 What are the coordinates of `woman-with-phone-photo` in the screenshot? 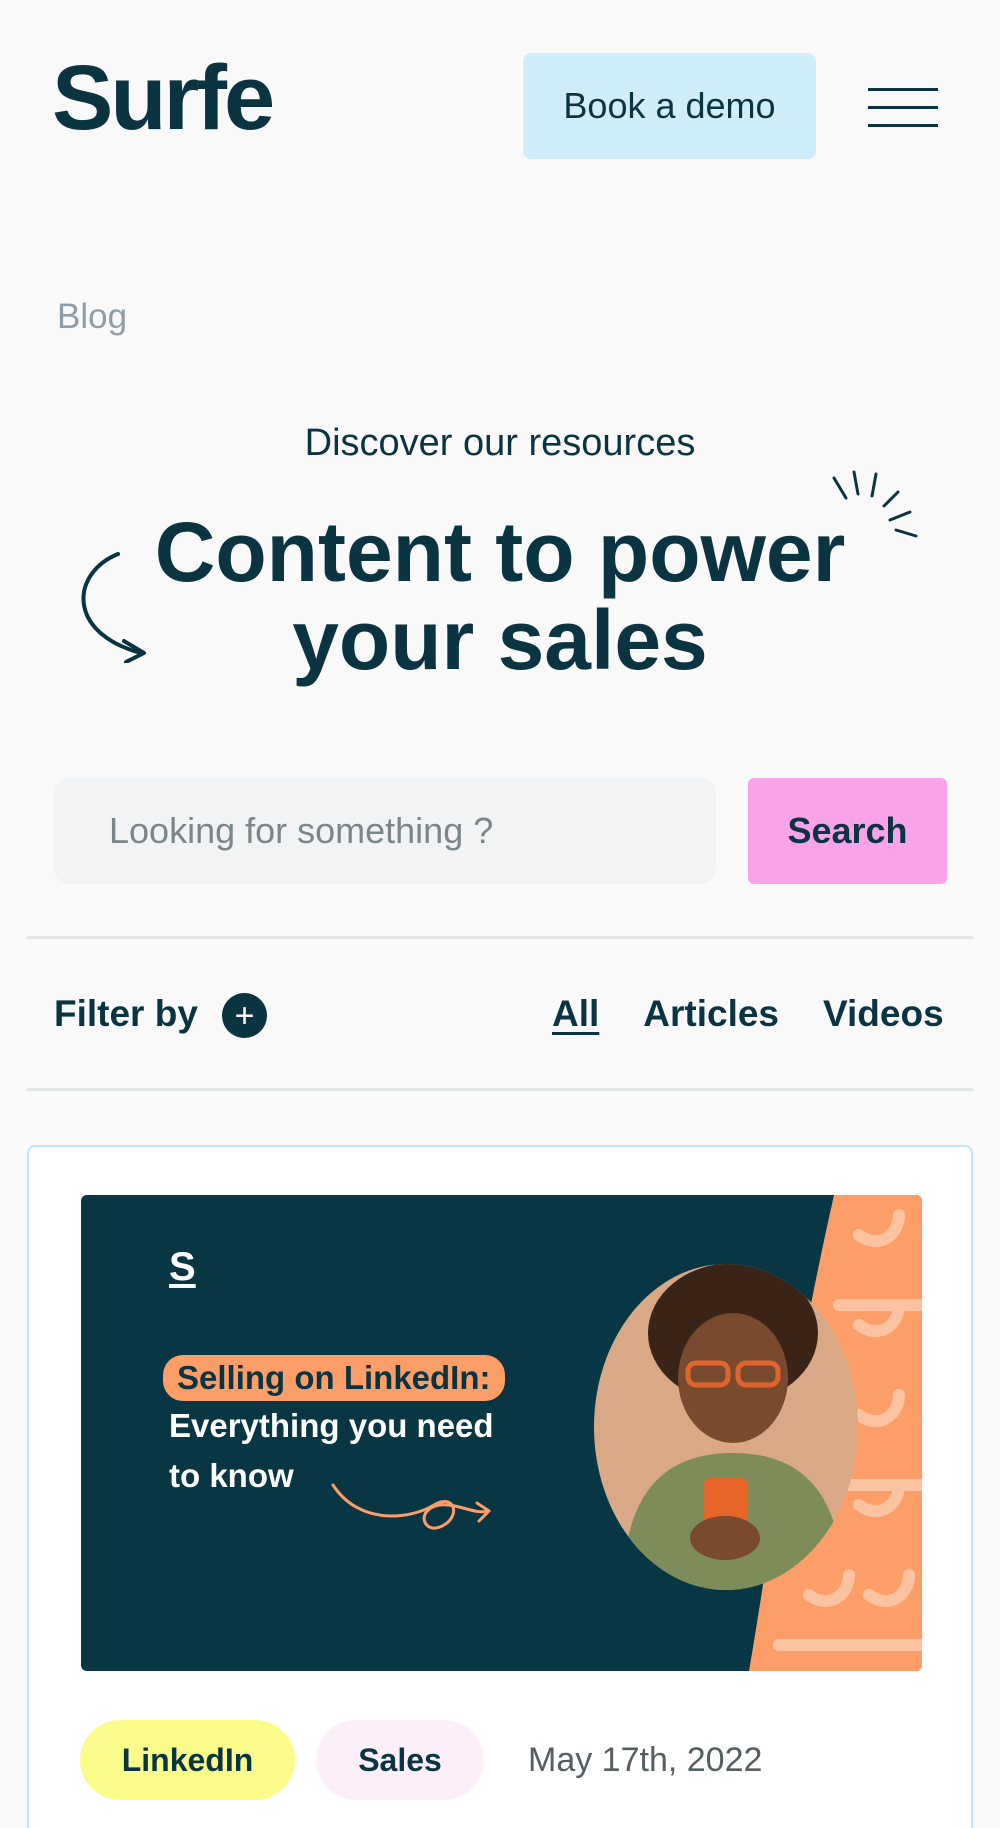 It's located at (726, 1427).